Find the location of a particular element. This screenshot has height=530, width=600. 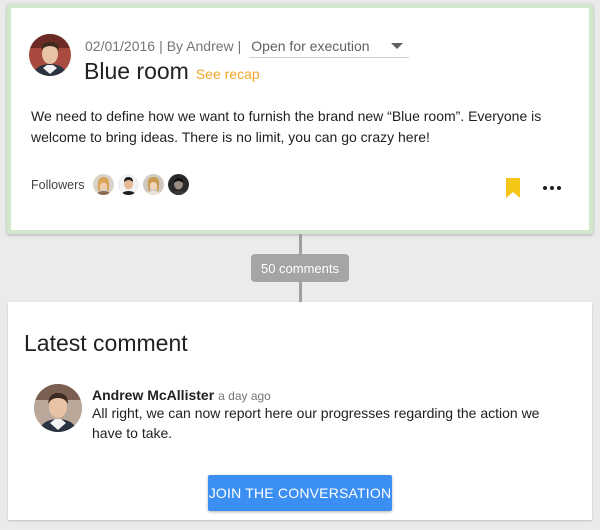

post-author: By Andrew is located at coordinates (200, 46).